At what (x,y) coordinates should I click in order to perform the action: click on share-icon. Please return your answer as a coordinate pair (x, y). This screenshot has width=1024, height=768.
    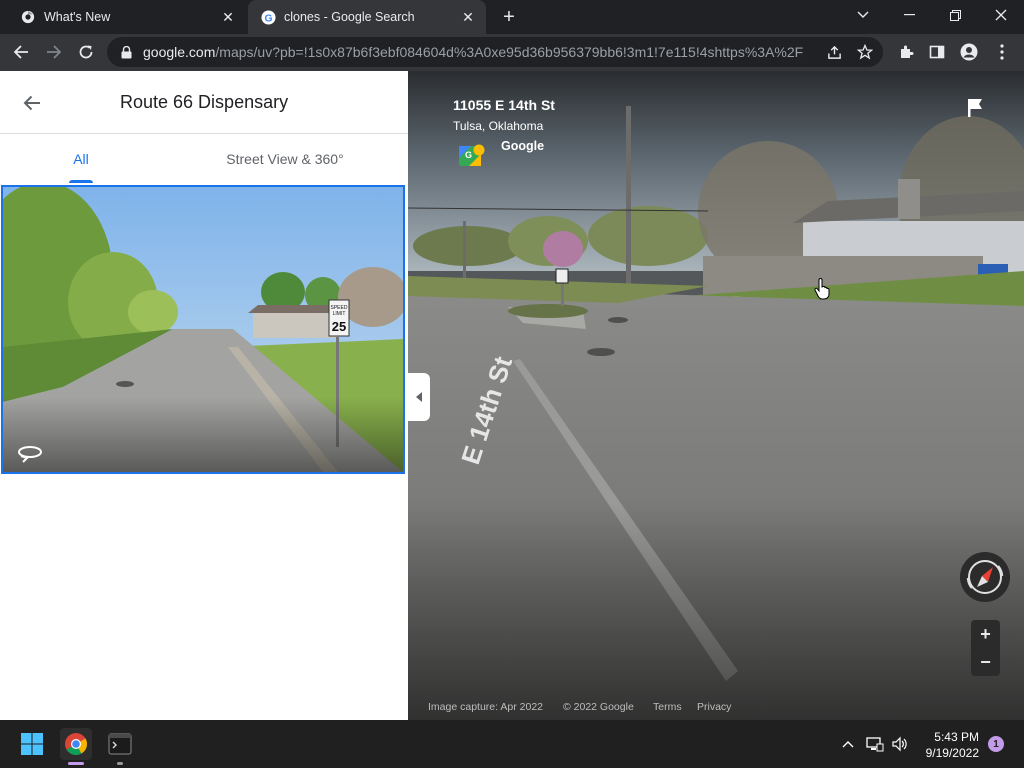
    Looking at the image, I should click on (834, 52).